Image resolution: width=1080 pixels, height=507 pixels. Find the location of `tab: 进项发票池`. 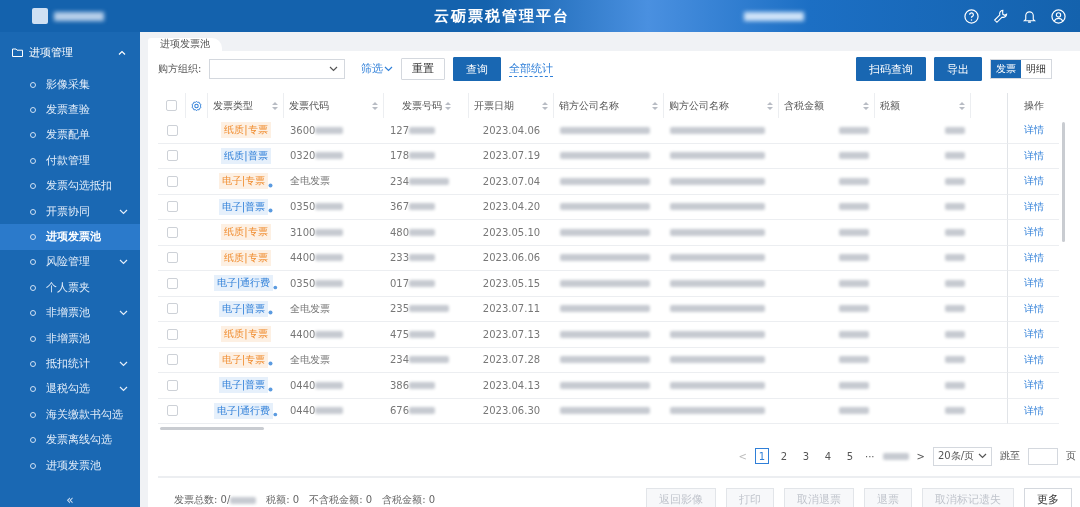

tab: 进项发票池 is located at coordinates (185, 44).